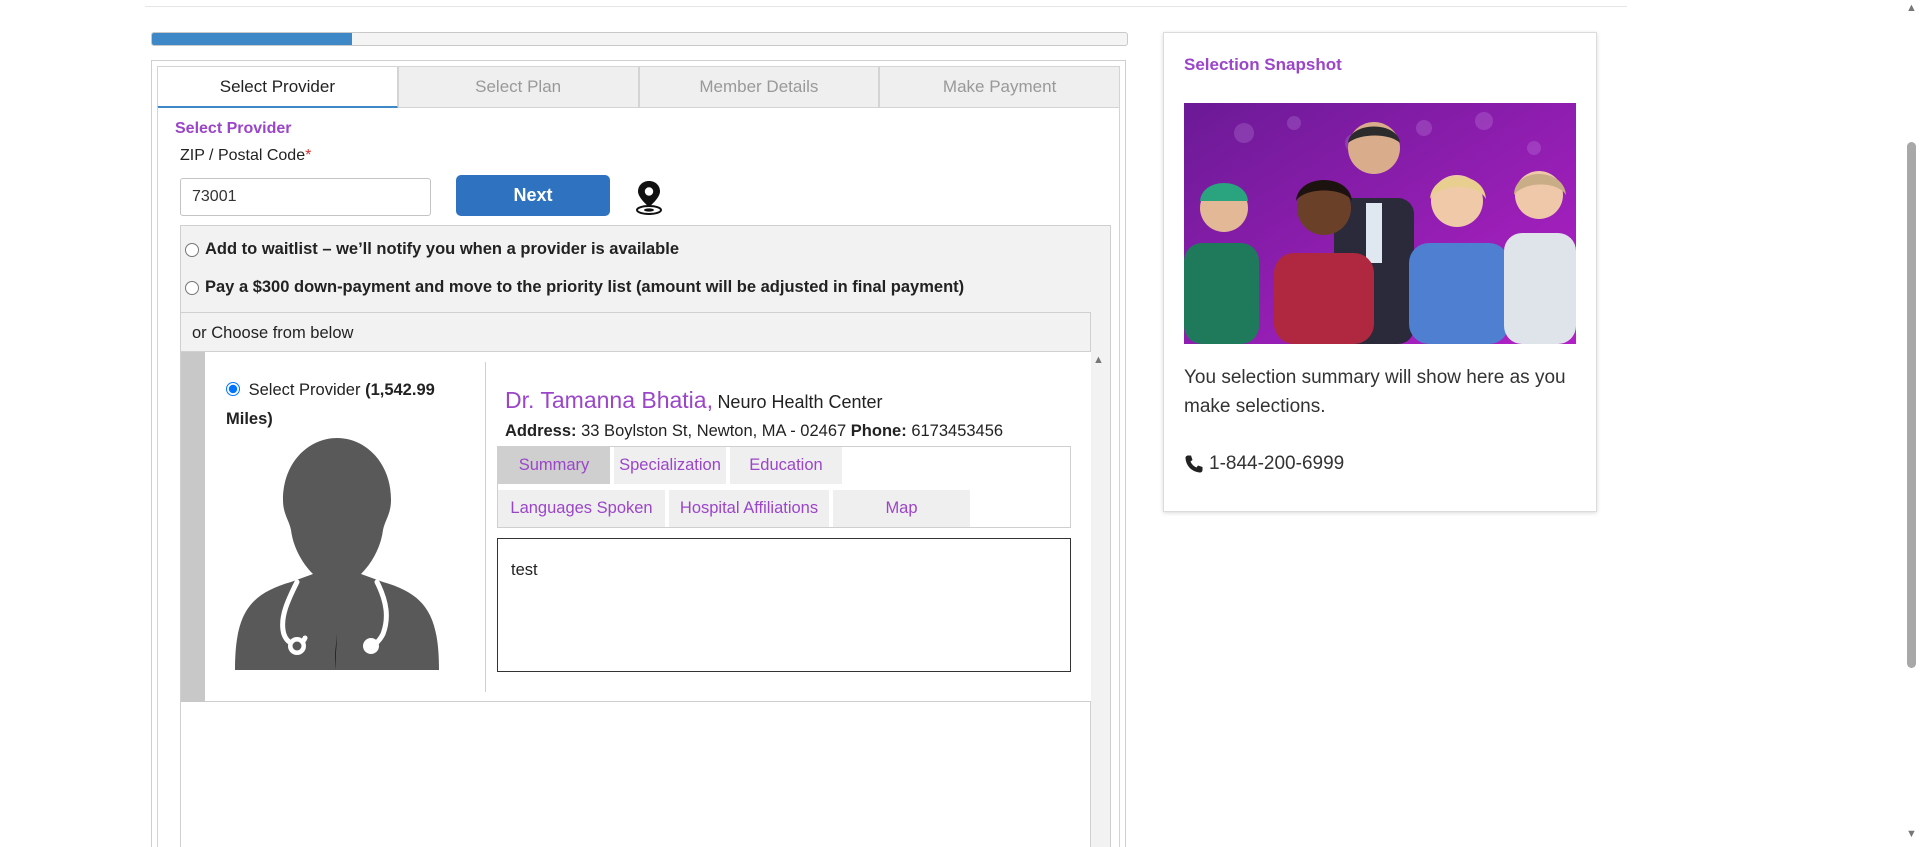 The image size is (1920, 847). I want to click on phone-icon, so click(1194, 464).